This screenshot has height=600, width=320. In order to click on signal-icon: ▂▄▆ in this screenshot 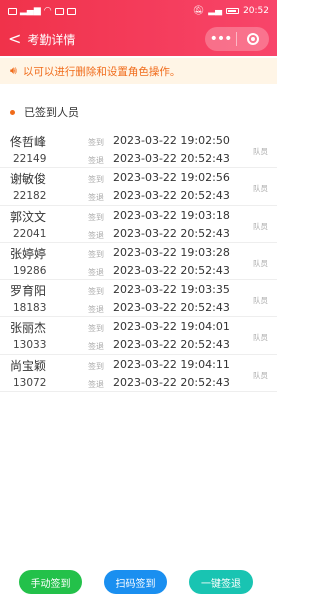, I will do `click(30, 11)`.